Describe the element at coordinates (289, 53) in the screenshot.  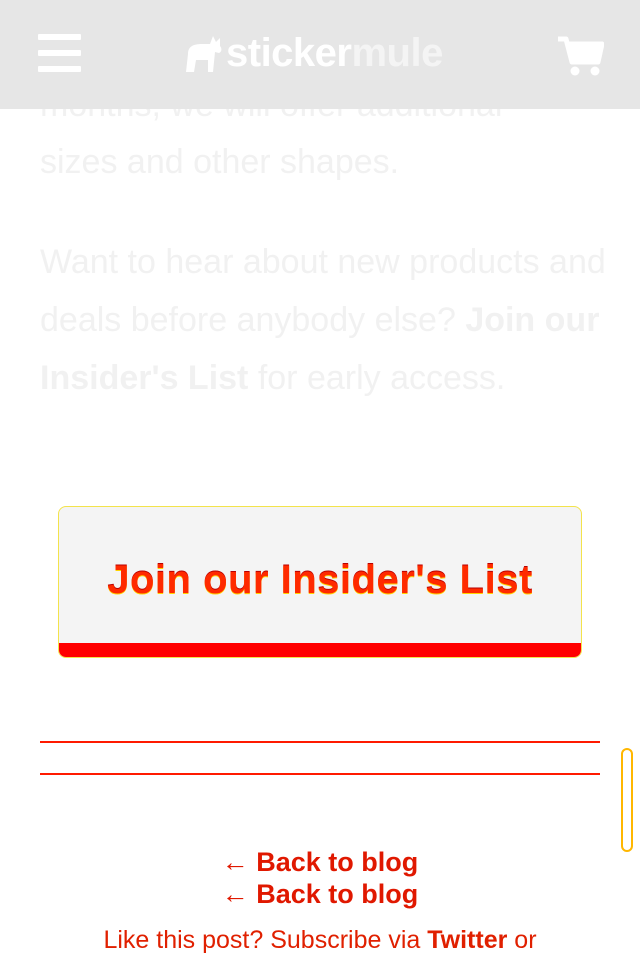
I see `logo-text-sticker: sticker` at that location.